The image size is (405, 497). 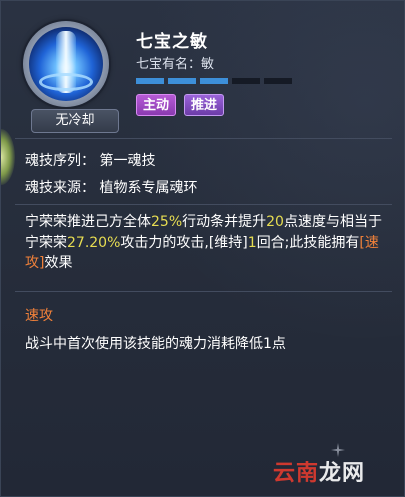 I want to click on desc-value: 20, so click(x=275, y=222).